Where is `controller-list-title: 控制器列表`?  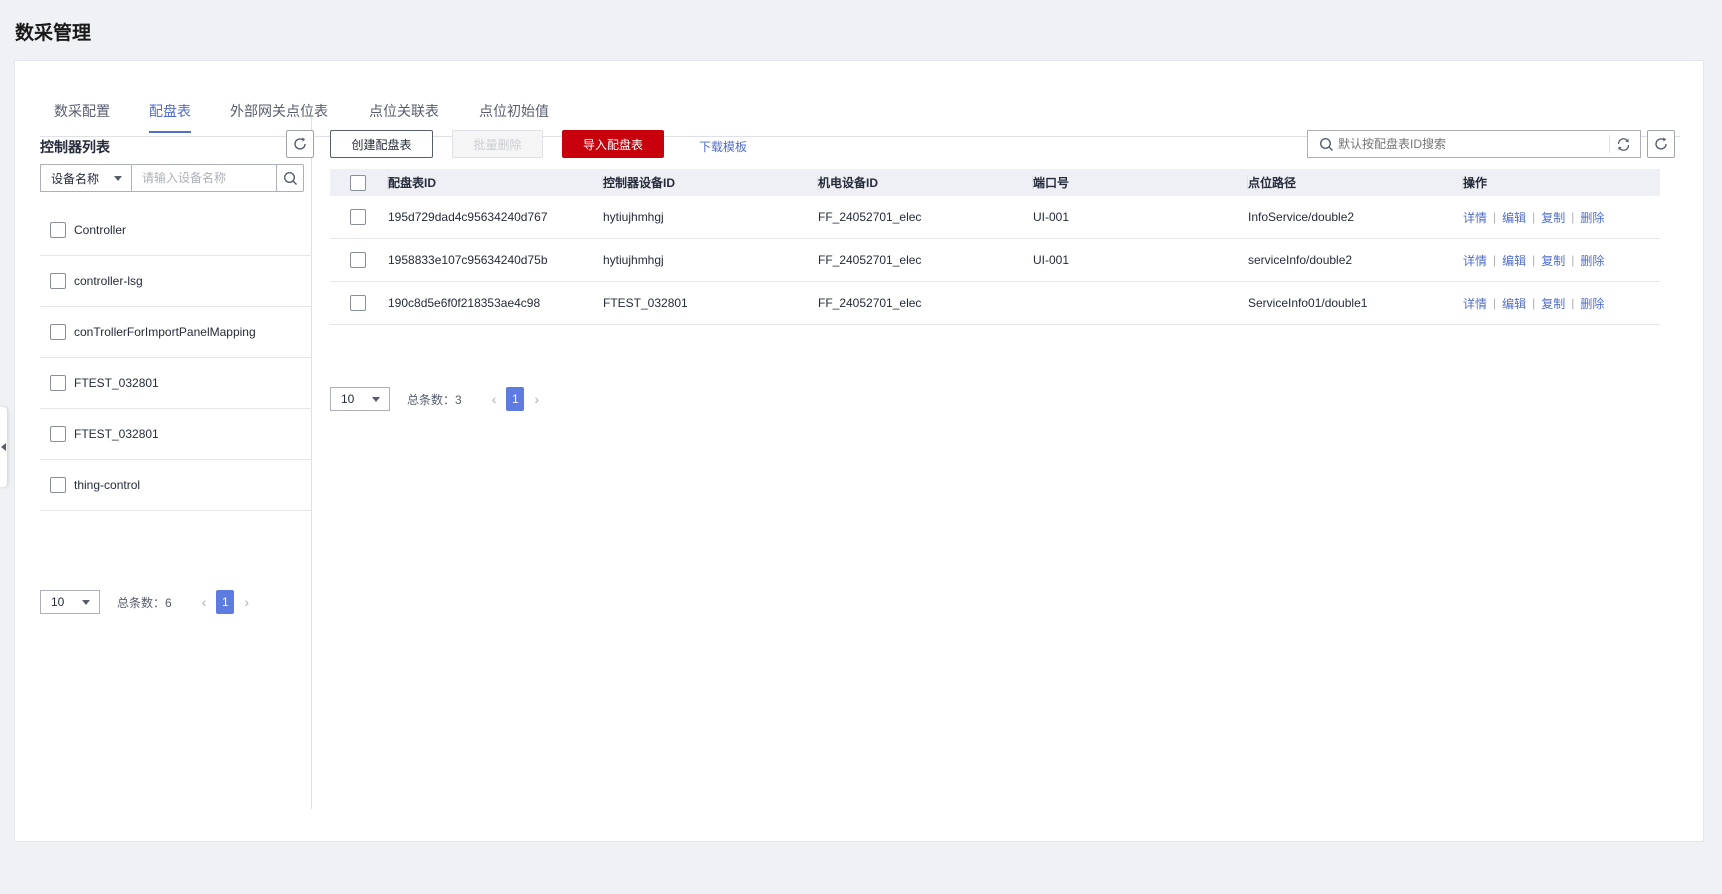
controller-list-title: 控制器列表 is located at coordinates (75, 147).